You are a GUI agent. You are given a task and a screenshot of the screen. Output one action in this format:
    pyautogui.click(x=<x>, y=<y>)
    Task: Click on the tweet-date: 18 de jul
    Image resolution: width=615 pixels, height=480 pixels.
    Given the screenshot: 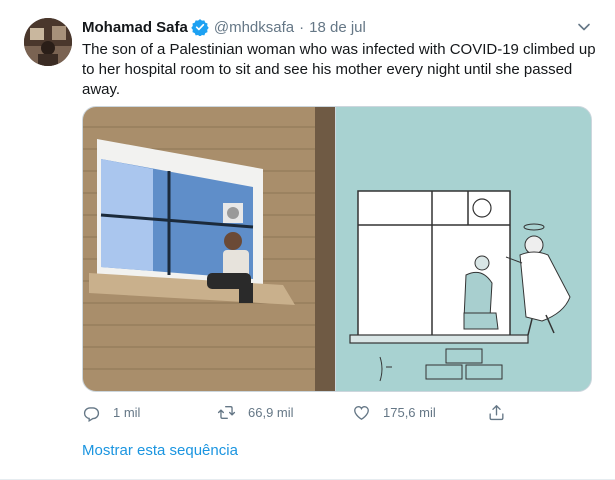 What is the action you would take?
    pyautogui.click(x=337, y=27)
    